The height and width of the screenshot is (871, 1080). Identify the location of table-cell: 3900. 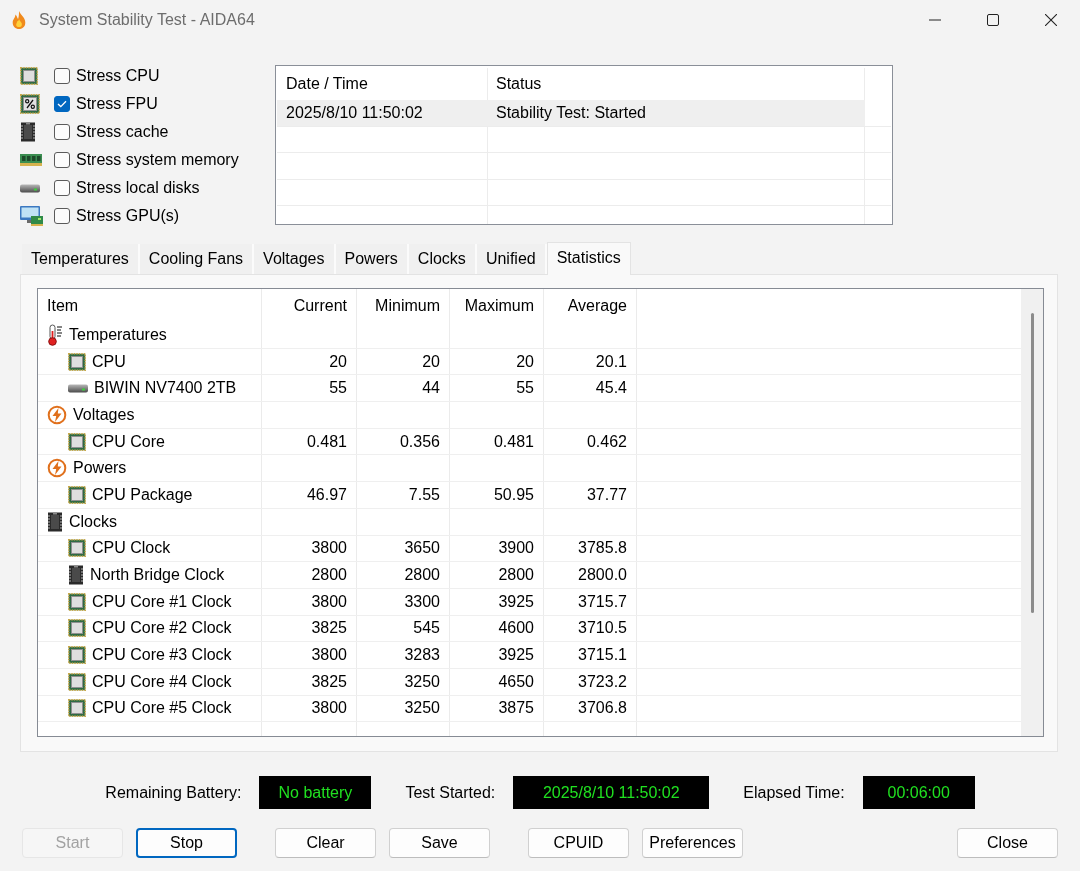
(516, 548).